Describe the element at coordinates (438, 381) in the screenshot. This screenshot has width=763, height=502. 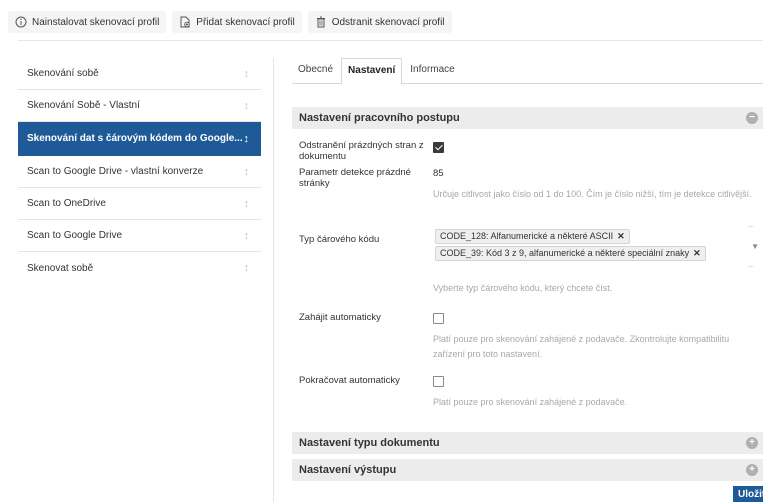
I see `auto-continue-checkbox` at that location.